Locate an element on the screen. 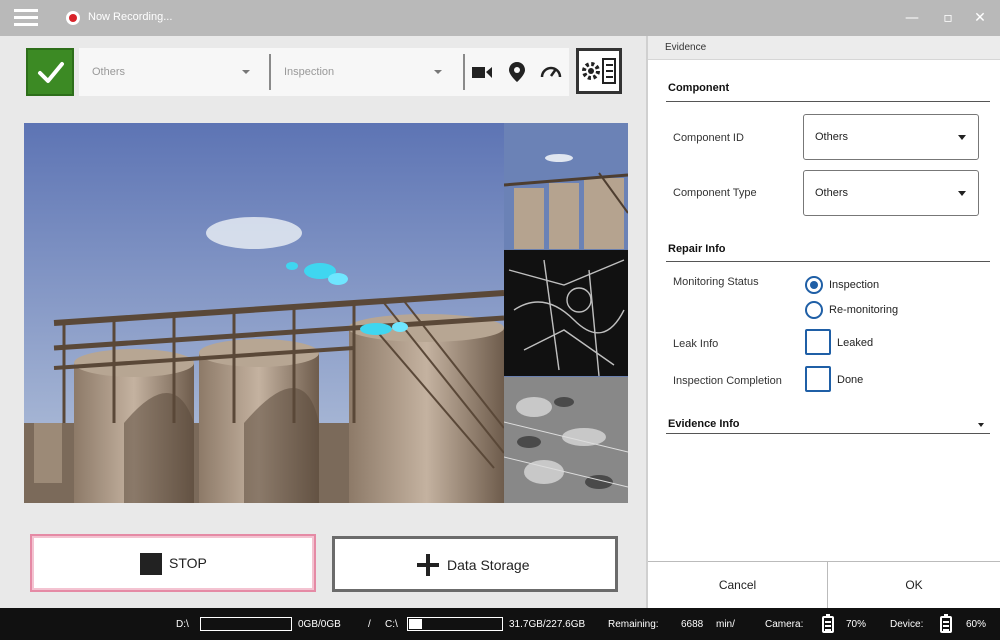 Image resolution: width=1000 pixels, height=640 pixels. minimize-icon: — is located at coordinates (912, 18).